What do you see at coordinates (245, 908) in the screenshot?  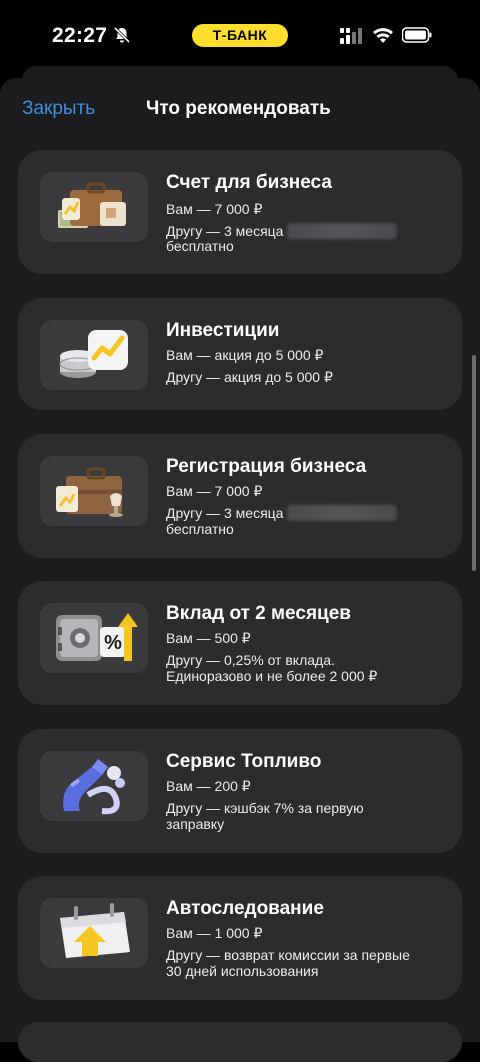 I see `card-title: Автоследование` at bounding box center [245, 908].